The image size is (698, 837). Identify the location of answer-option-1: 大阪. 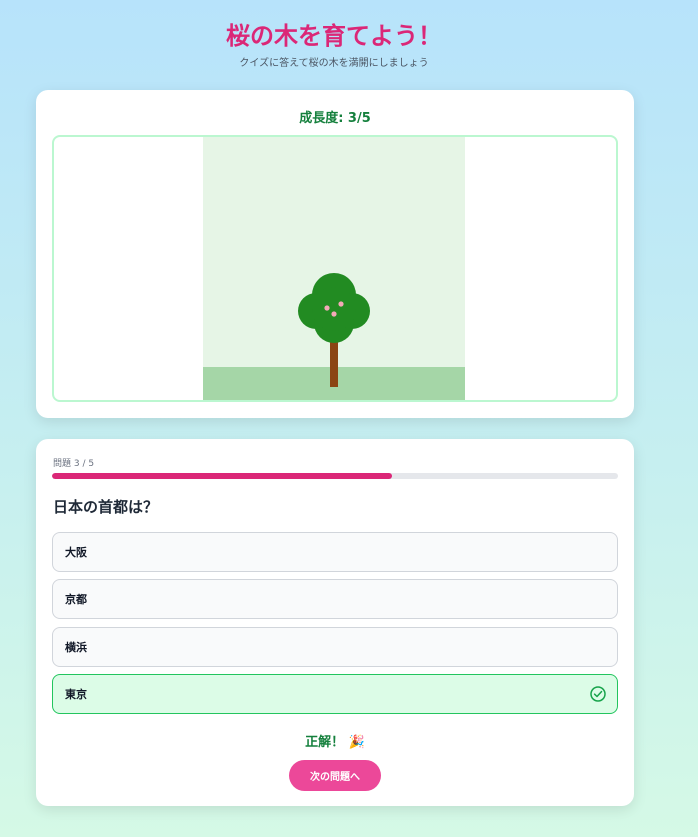
(335, 552).